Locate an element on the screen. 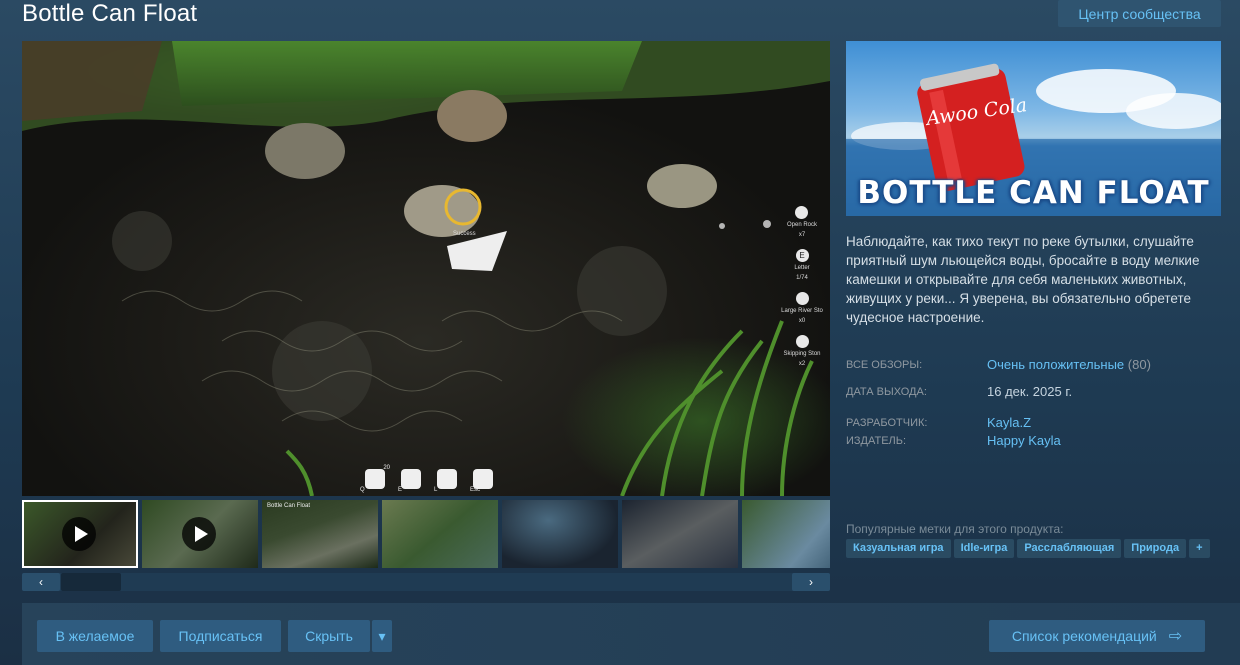 The image size is (1240, 665). hud-count: x2 is located at coordinates (802, 364).